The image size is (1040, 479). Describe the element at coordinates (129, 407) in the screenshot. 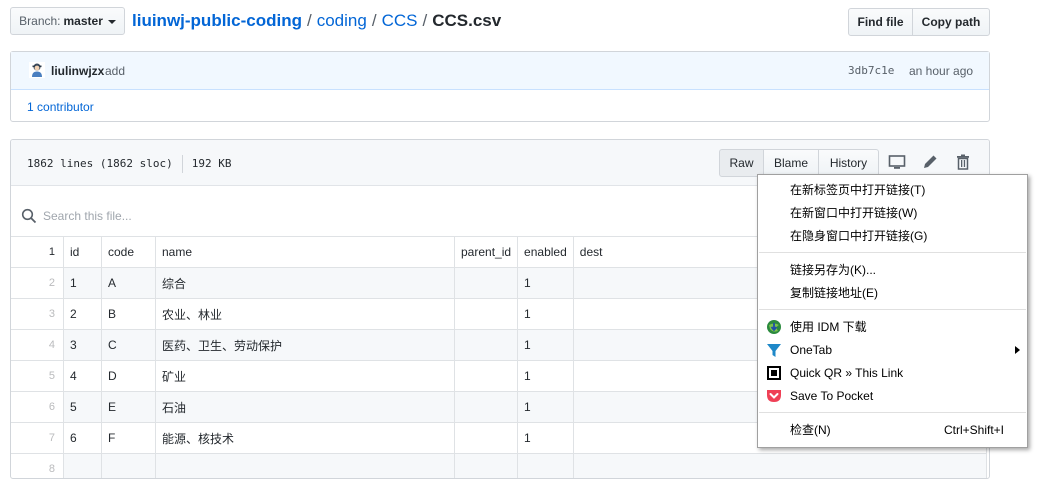

I see `table-cell: E` at that location.